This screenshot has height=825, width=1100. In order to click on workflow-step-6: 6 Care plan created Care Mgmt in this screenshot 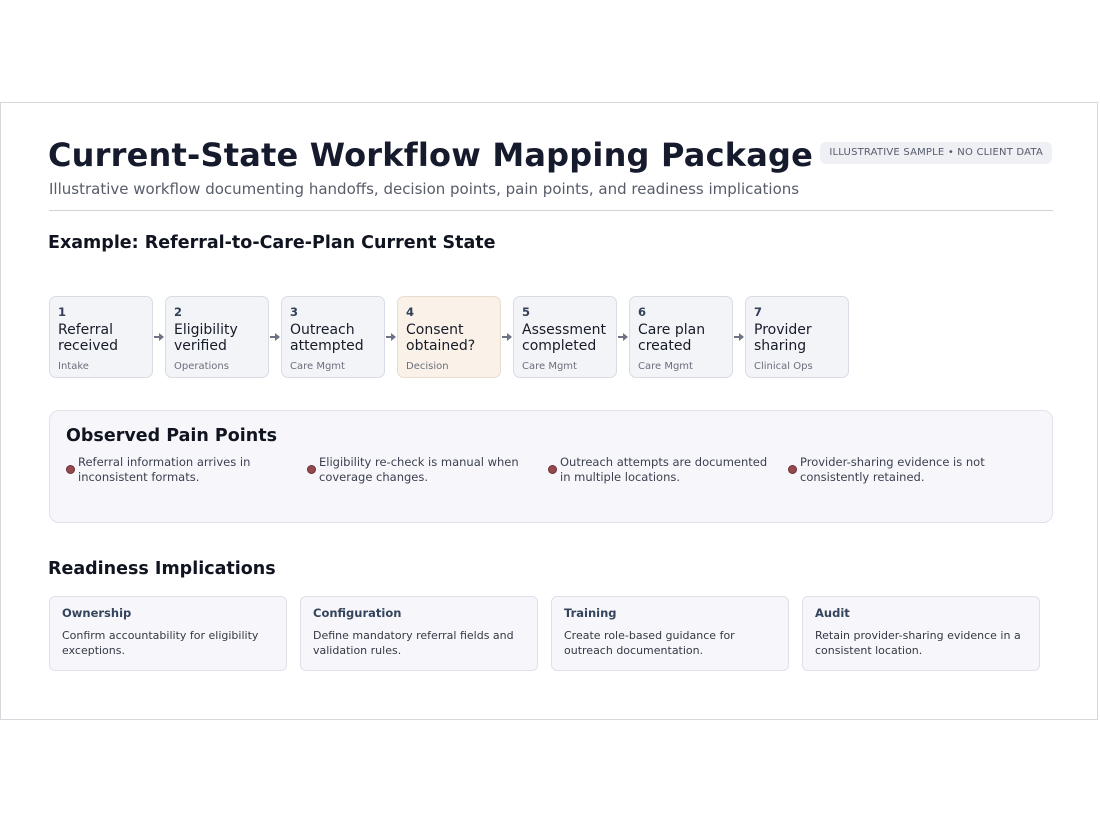, I will do `click(681, 337)`.